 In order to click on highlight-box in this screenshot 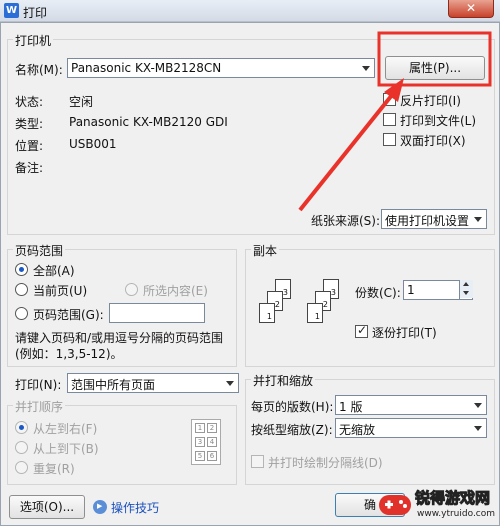, I will do `click(434, 59)`.